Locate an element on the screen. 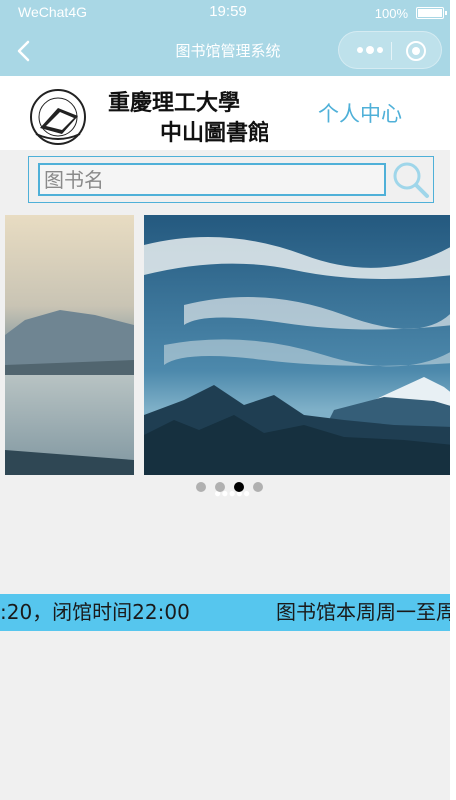 Image resolution: width=456 pixels, height=800 pixels. library-header: 重慶理工大學 中山圖書館 个人中心 is located at coordinates (225, 113).